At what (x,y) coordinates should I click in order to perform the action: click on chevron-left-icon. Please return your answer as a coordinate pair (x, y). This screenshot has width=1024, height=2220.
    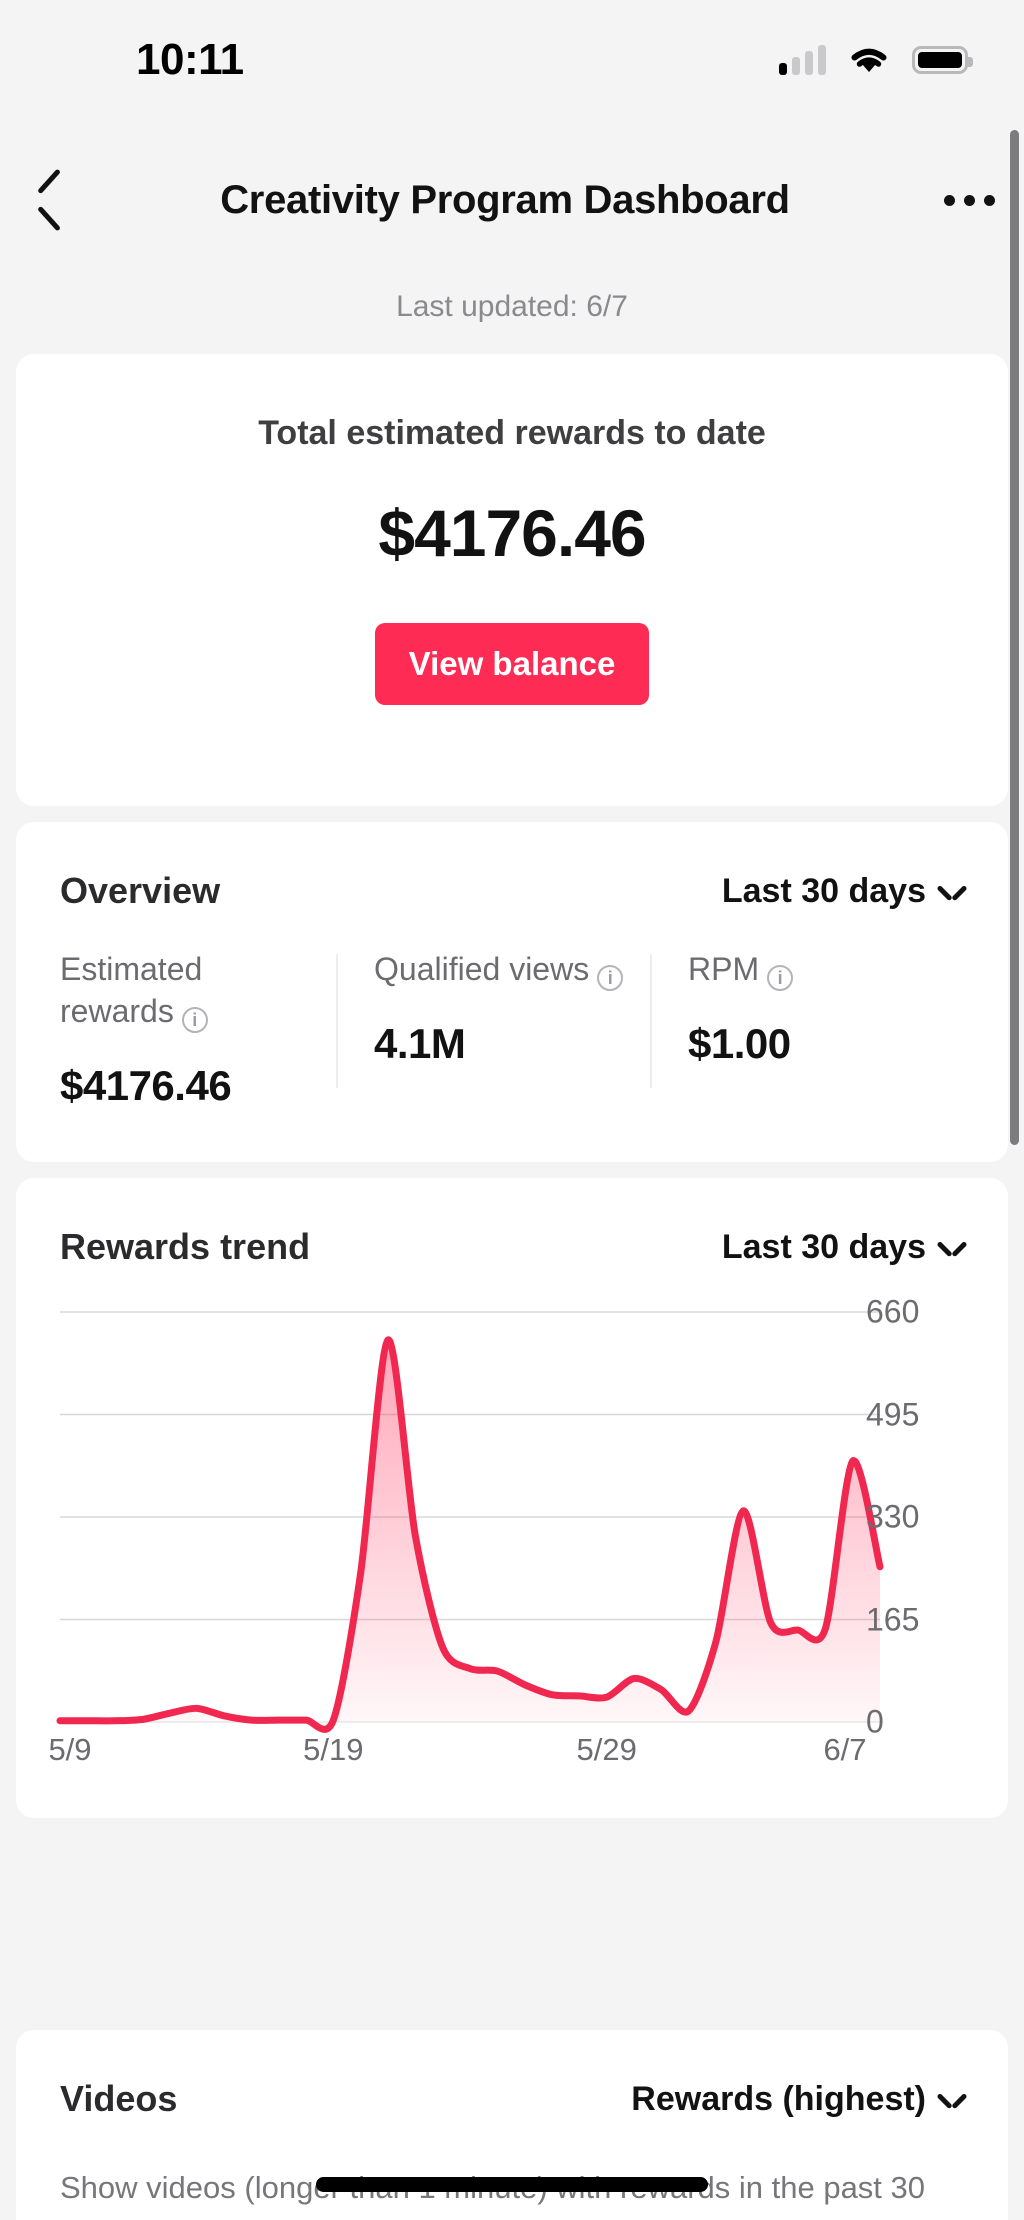
    Looking at the image, I should click on (48, 200).